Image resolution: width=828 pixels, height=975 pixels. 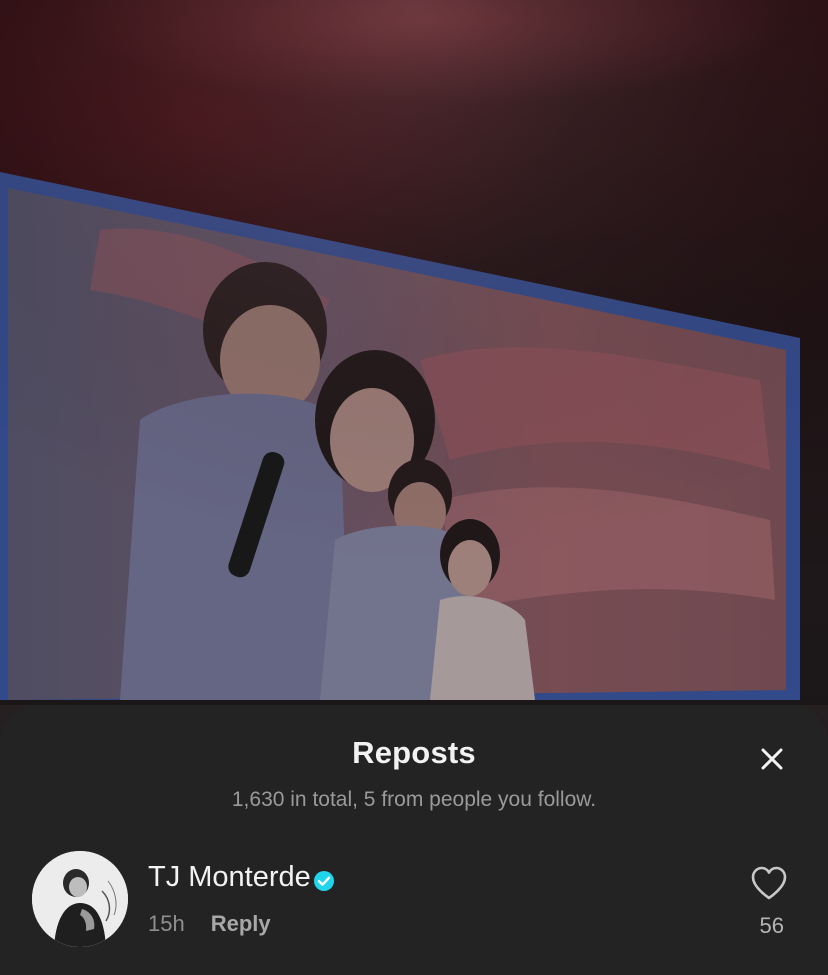 What do you see at coordinates (166, 923) in the screenshot?
I see `timestamp: 15h` at bounding box center [166, 923].